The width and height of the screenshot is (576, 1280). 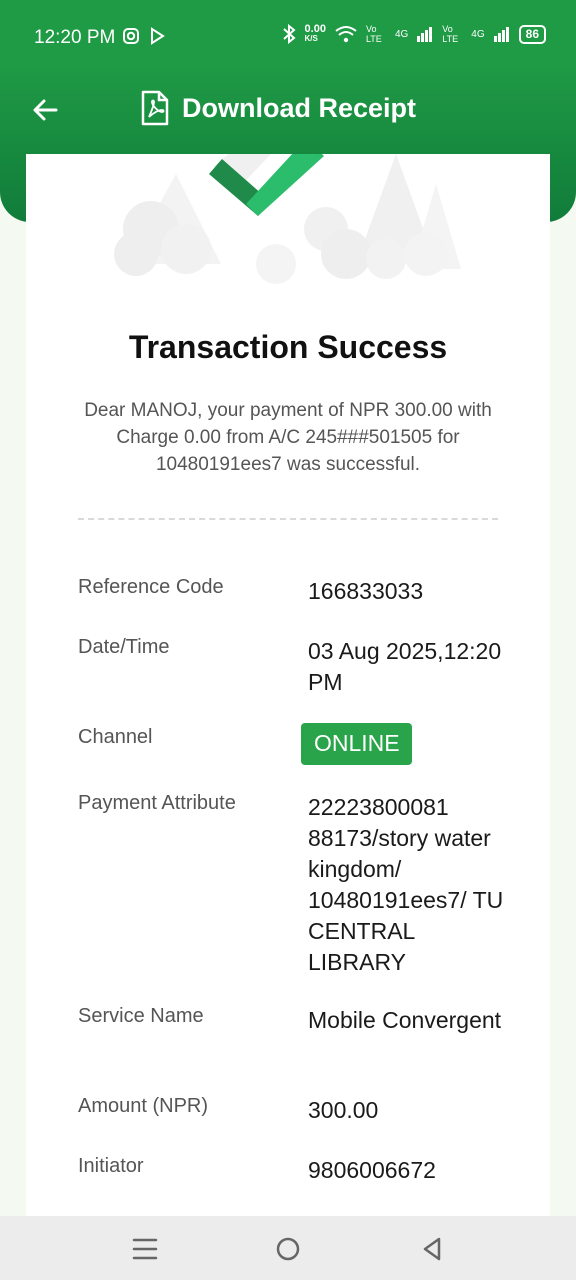 What do you see at coordinates (401, 34) in the screenshot?
I see `network-type: 4G` at bounding box center [401, 34].